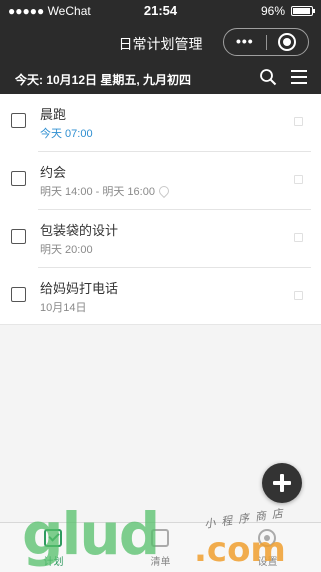 This screenshot has width=321, height=572. What do you see at coordinates (53, 562) in the screenshot?
I see `tab-label: 计划` at bounding box center [53, 562].